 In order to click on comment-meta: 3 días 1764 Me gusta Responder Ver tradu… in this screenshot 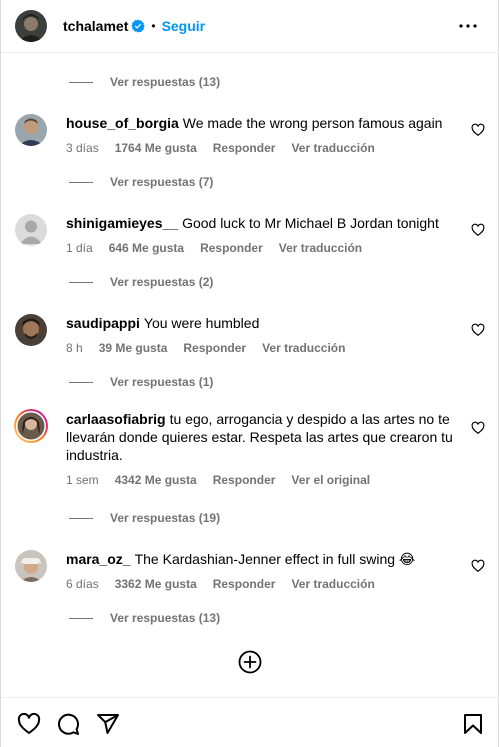, I will do `click(260, 148)`.